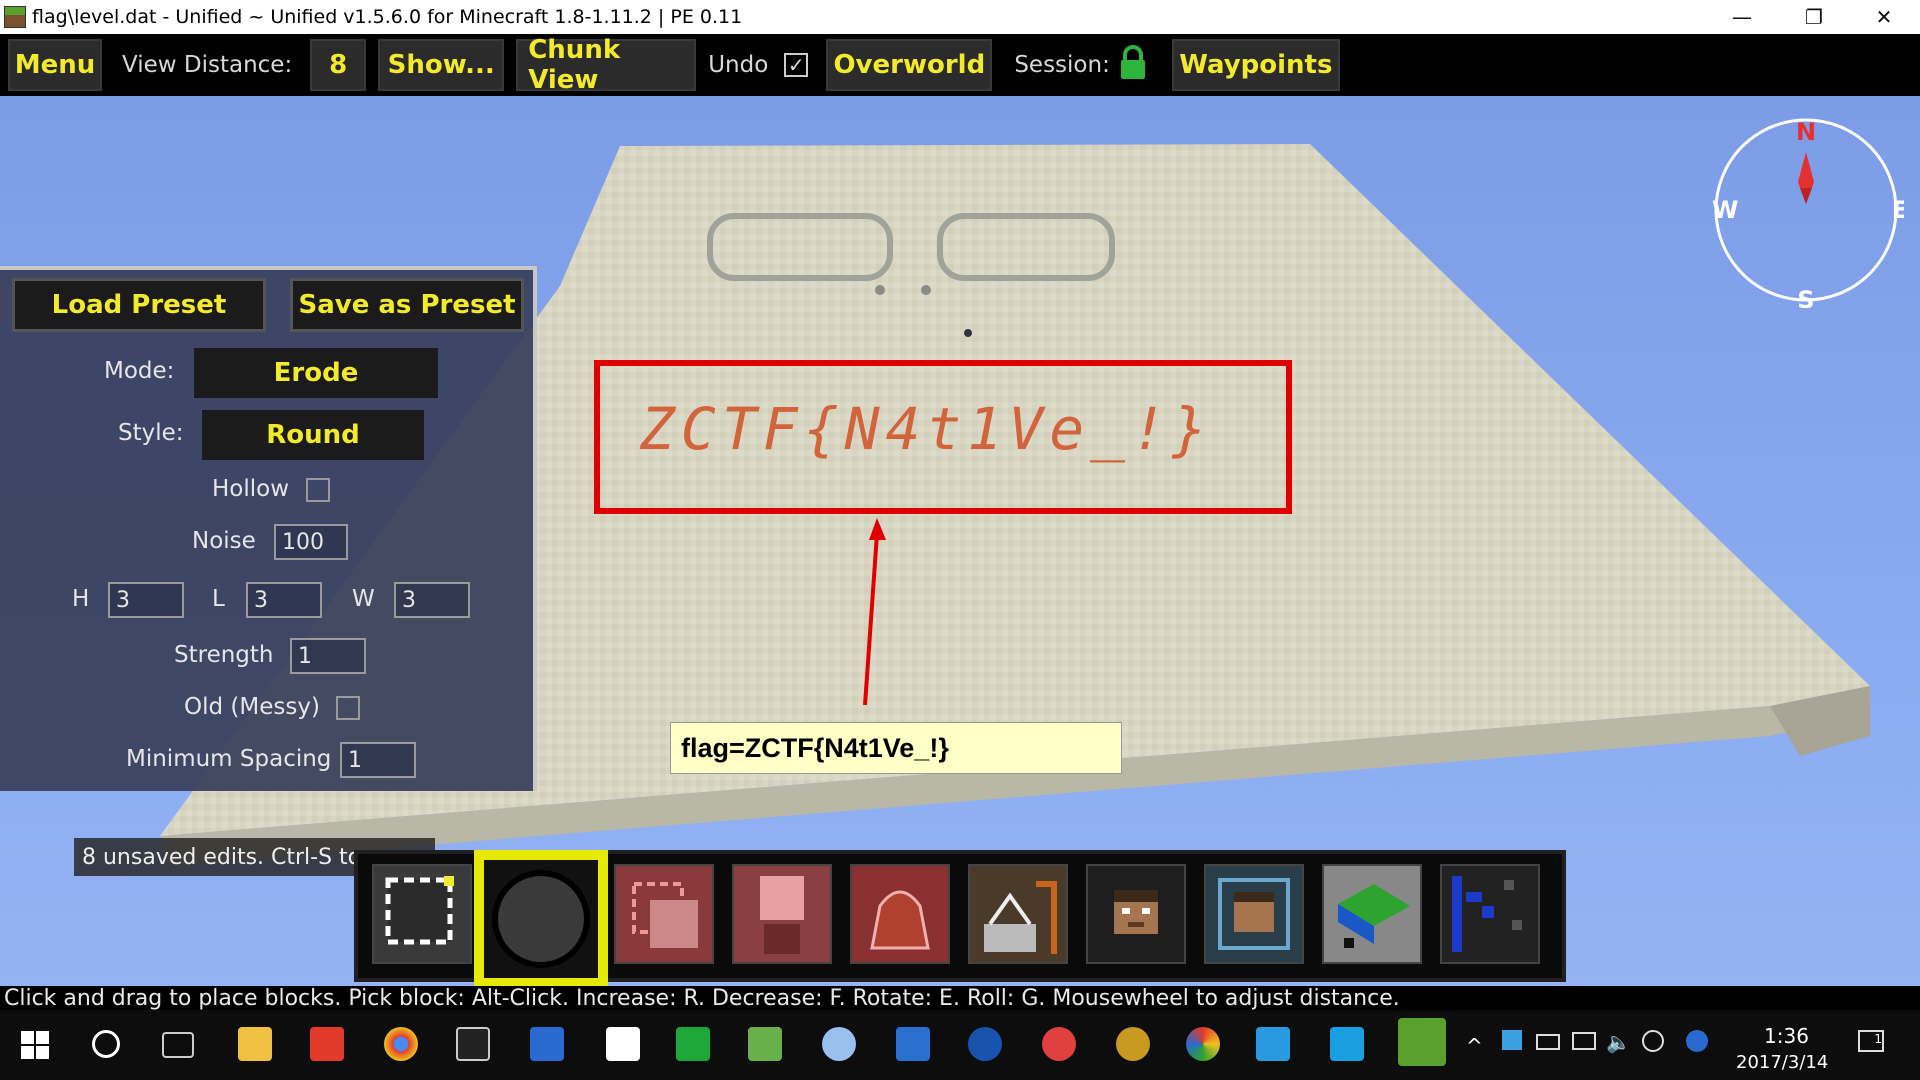 The height and width of the screenshot is (1080, 1920). What do you see at coordinates (1203, 1044) in the screenshot?
I see `photos-icon` at bounding box center [1203, 1044].